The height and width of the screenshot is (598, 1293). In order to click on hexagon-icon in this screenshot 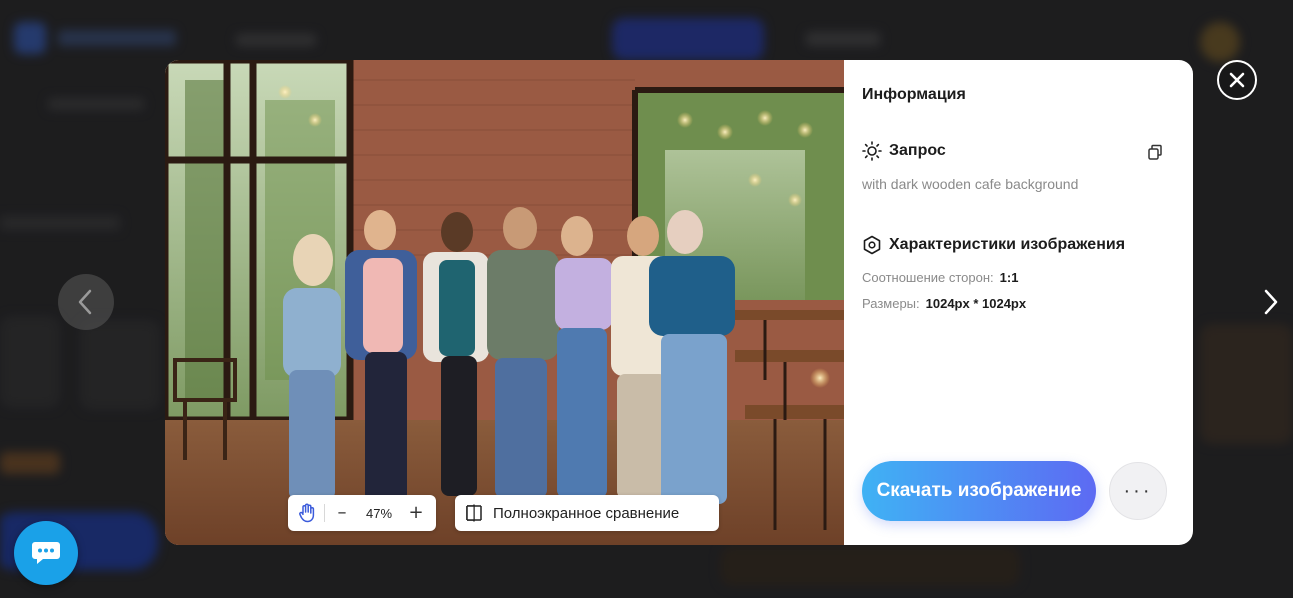, I will do `click(872, 245)`.